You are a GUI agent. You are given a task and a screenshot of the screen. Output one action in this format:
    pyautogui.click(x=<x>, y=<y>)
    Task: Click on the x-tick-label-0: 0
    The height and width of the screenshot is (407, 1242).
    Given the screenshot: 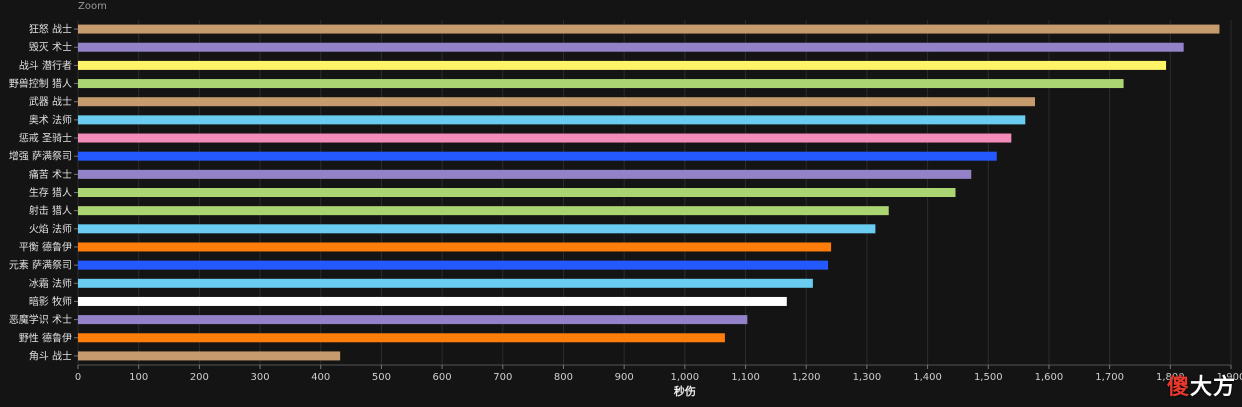 What is the action you would take?
    pyautogui.click(x=78, y=377)
    